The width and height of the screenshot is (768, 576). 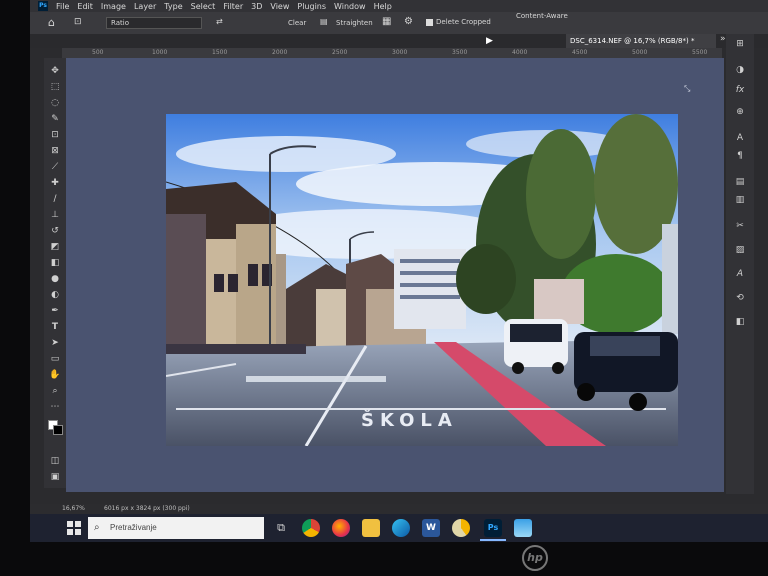 I want to click on hand-tool-icon: ✋, so click(x=55, y=375).